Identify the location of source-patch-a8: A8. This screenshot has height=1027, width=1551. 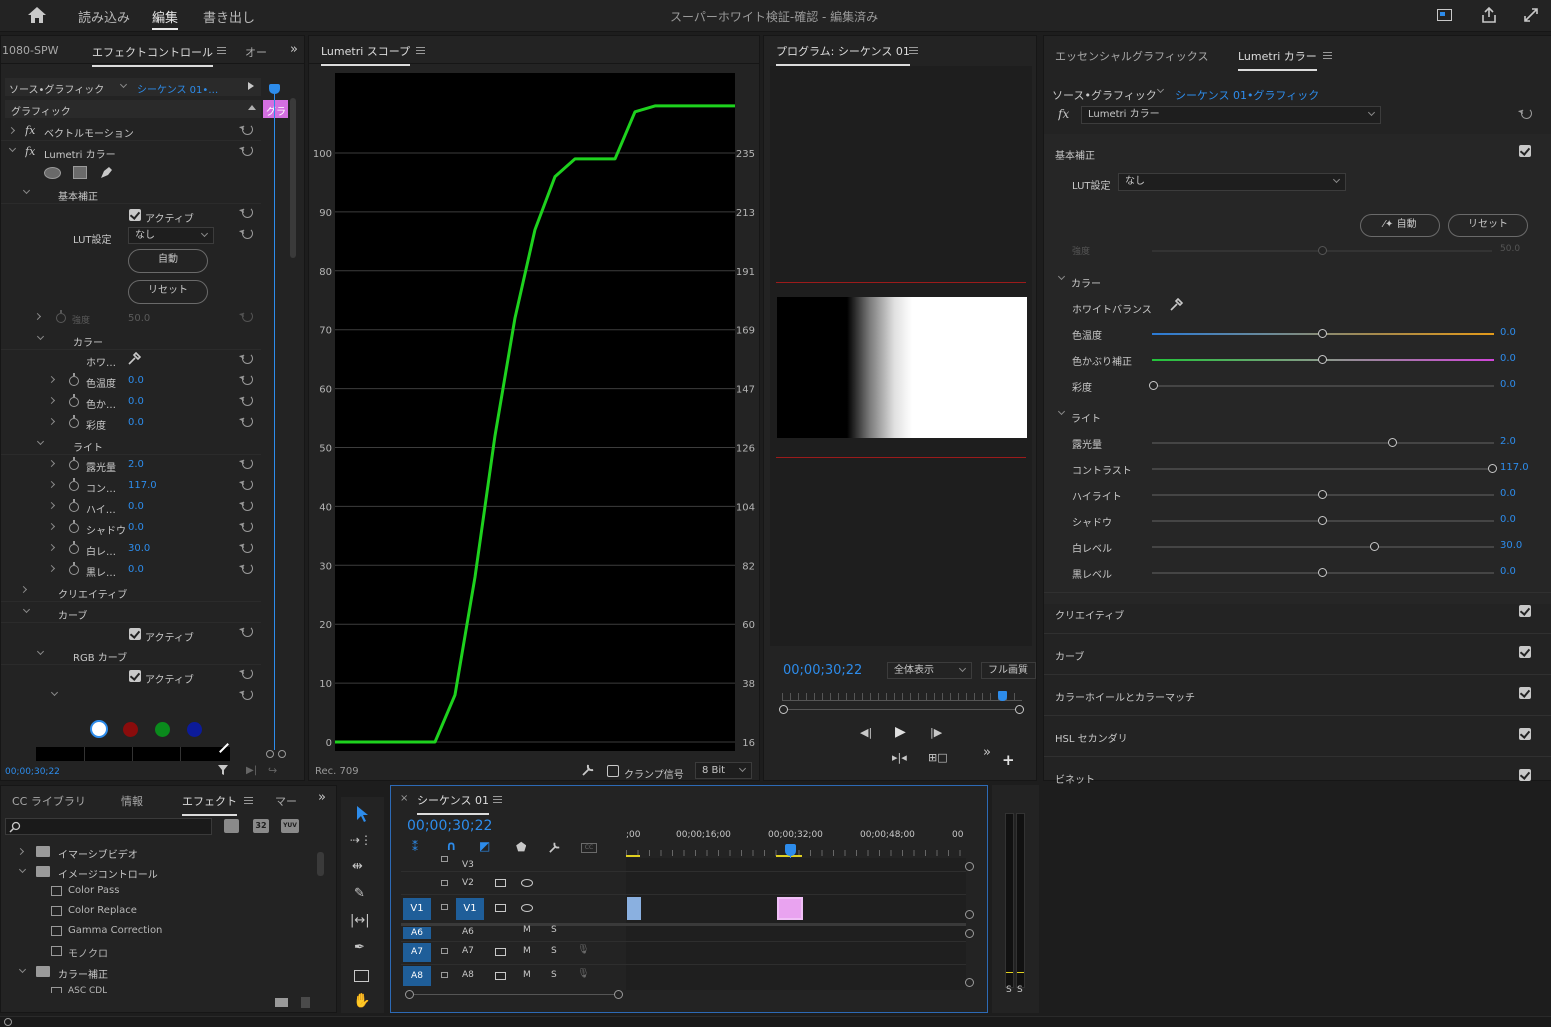
(417, 976).